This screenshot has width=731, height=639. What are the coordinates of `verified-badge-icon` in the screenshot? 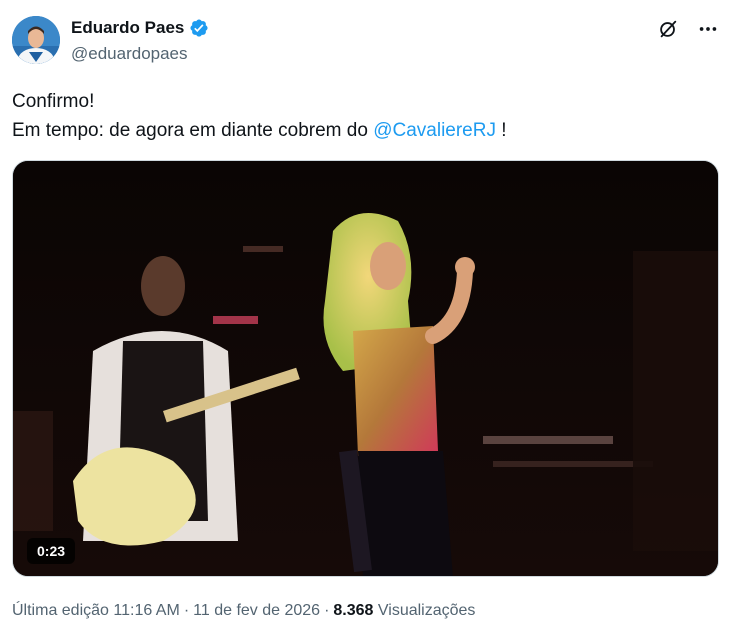 It's located at (199, 28).